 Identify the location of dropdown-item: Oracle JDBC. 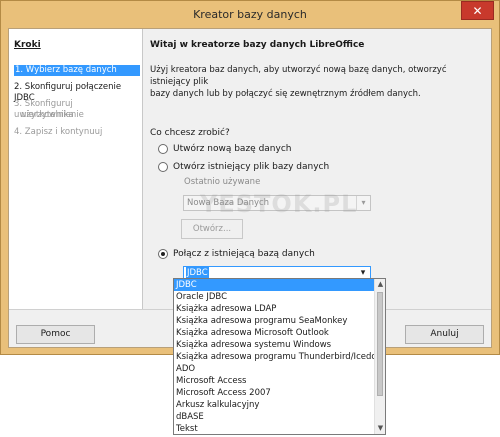
(274, 297).